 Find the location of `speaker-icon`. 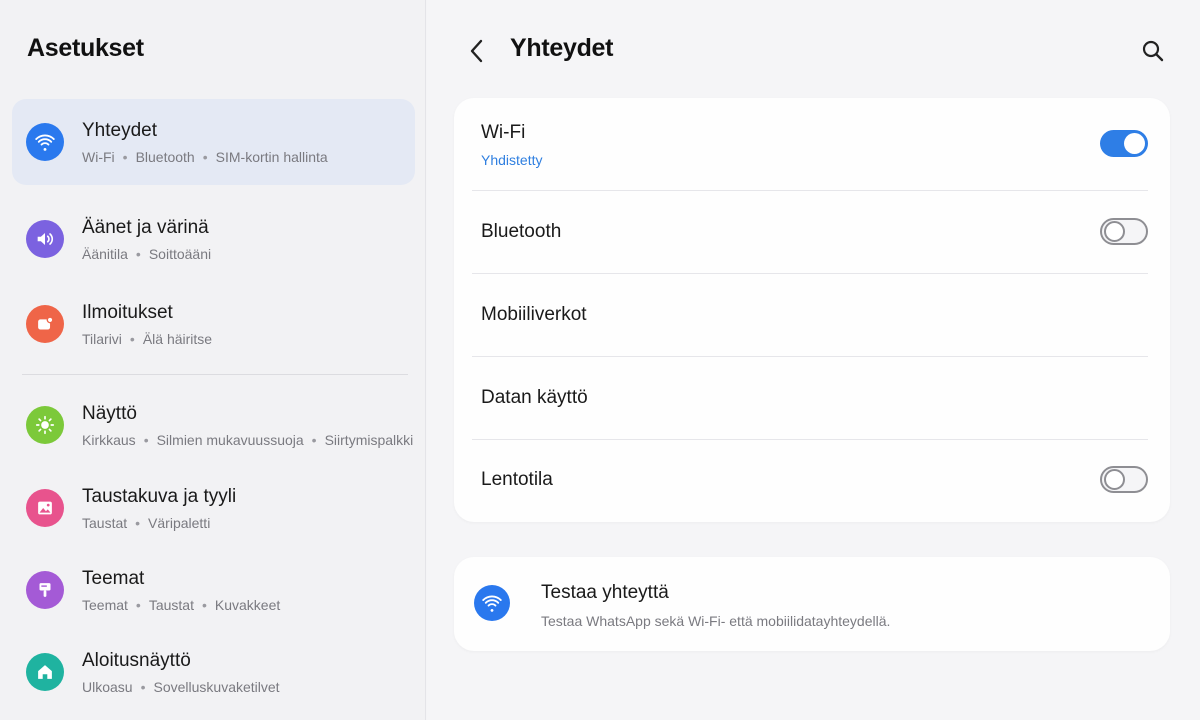

speaker-icon is located at coordinates (45, 239).